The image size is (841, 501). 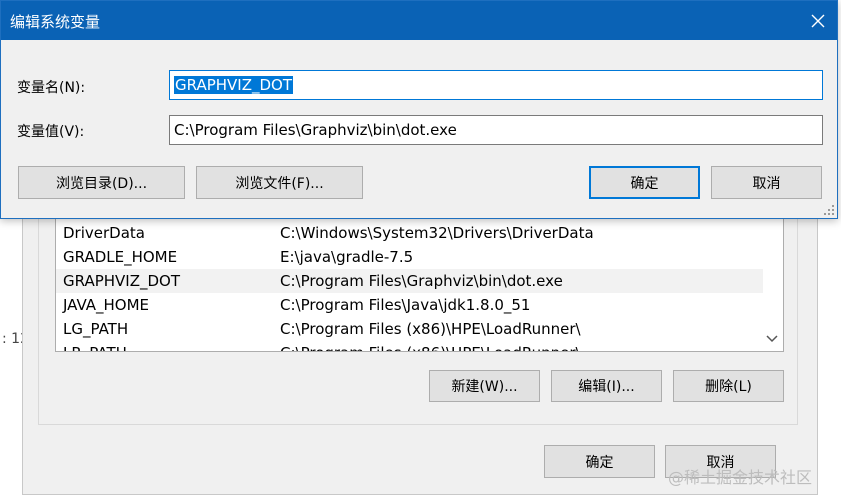 I want to click on variable-value-input: C:\Program Files\Graphviz\bin\dot.exe, so click(x=496, y=130).